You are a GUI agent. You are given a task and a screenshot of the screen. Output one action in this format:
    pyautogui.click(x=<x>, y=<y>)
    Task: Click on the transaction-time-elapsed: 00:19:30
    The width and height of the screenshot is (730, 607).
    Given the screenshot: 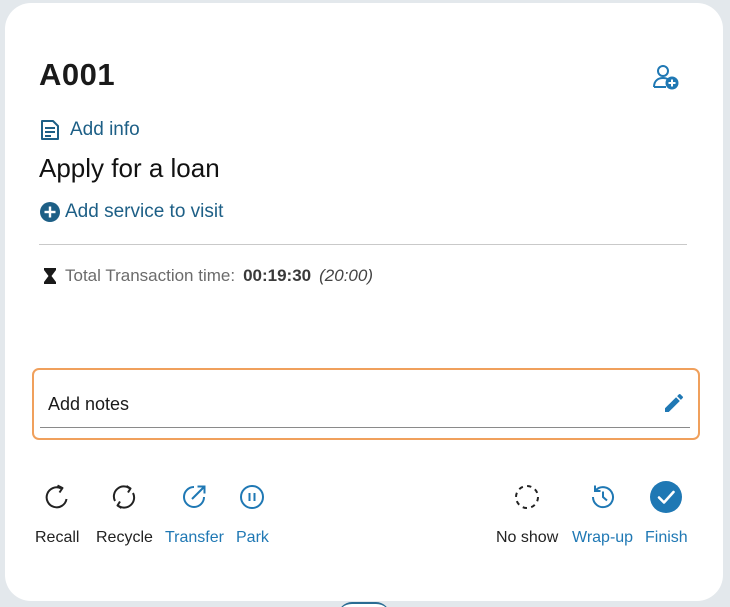 What is the action you would take?
    pyautogui.click(x=277, y=275)
    